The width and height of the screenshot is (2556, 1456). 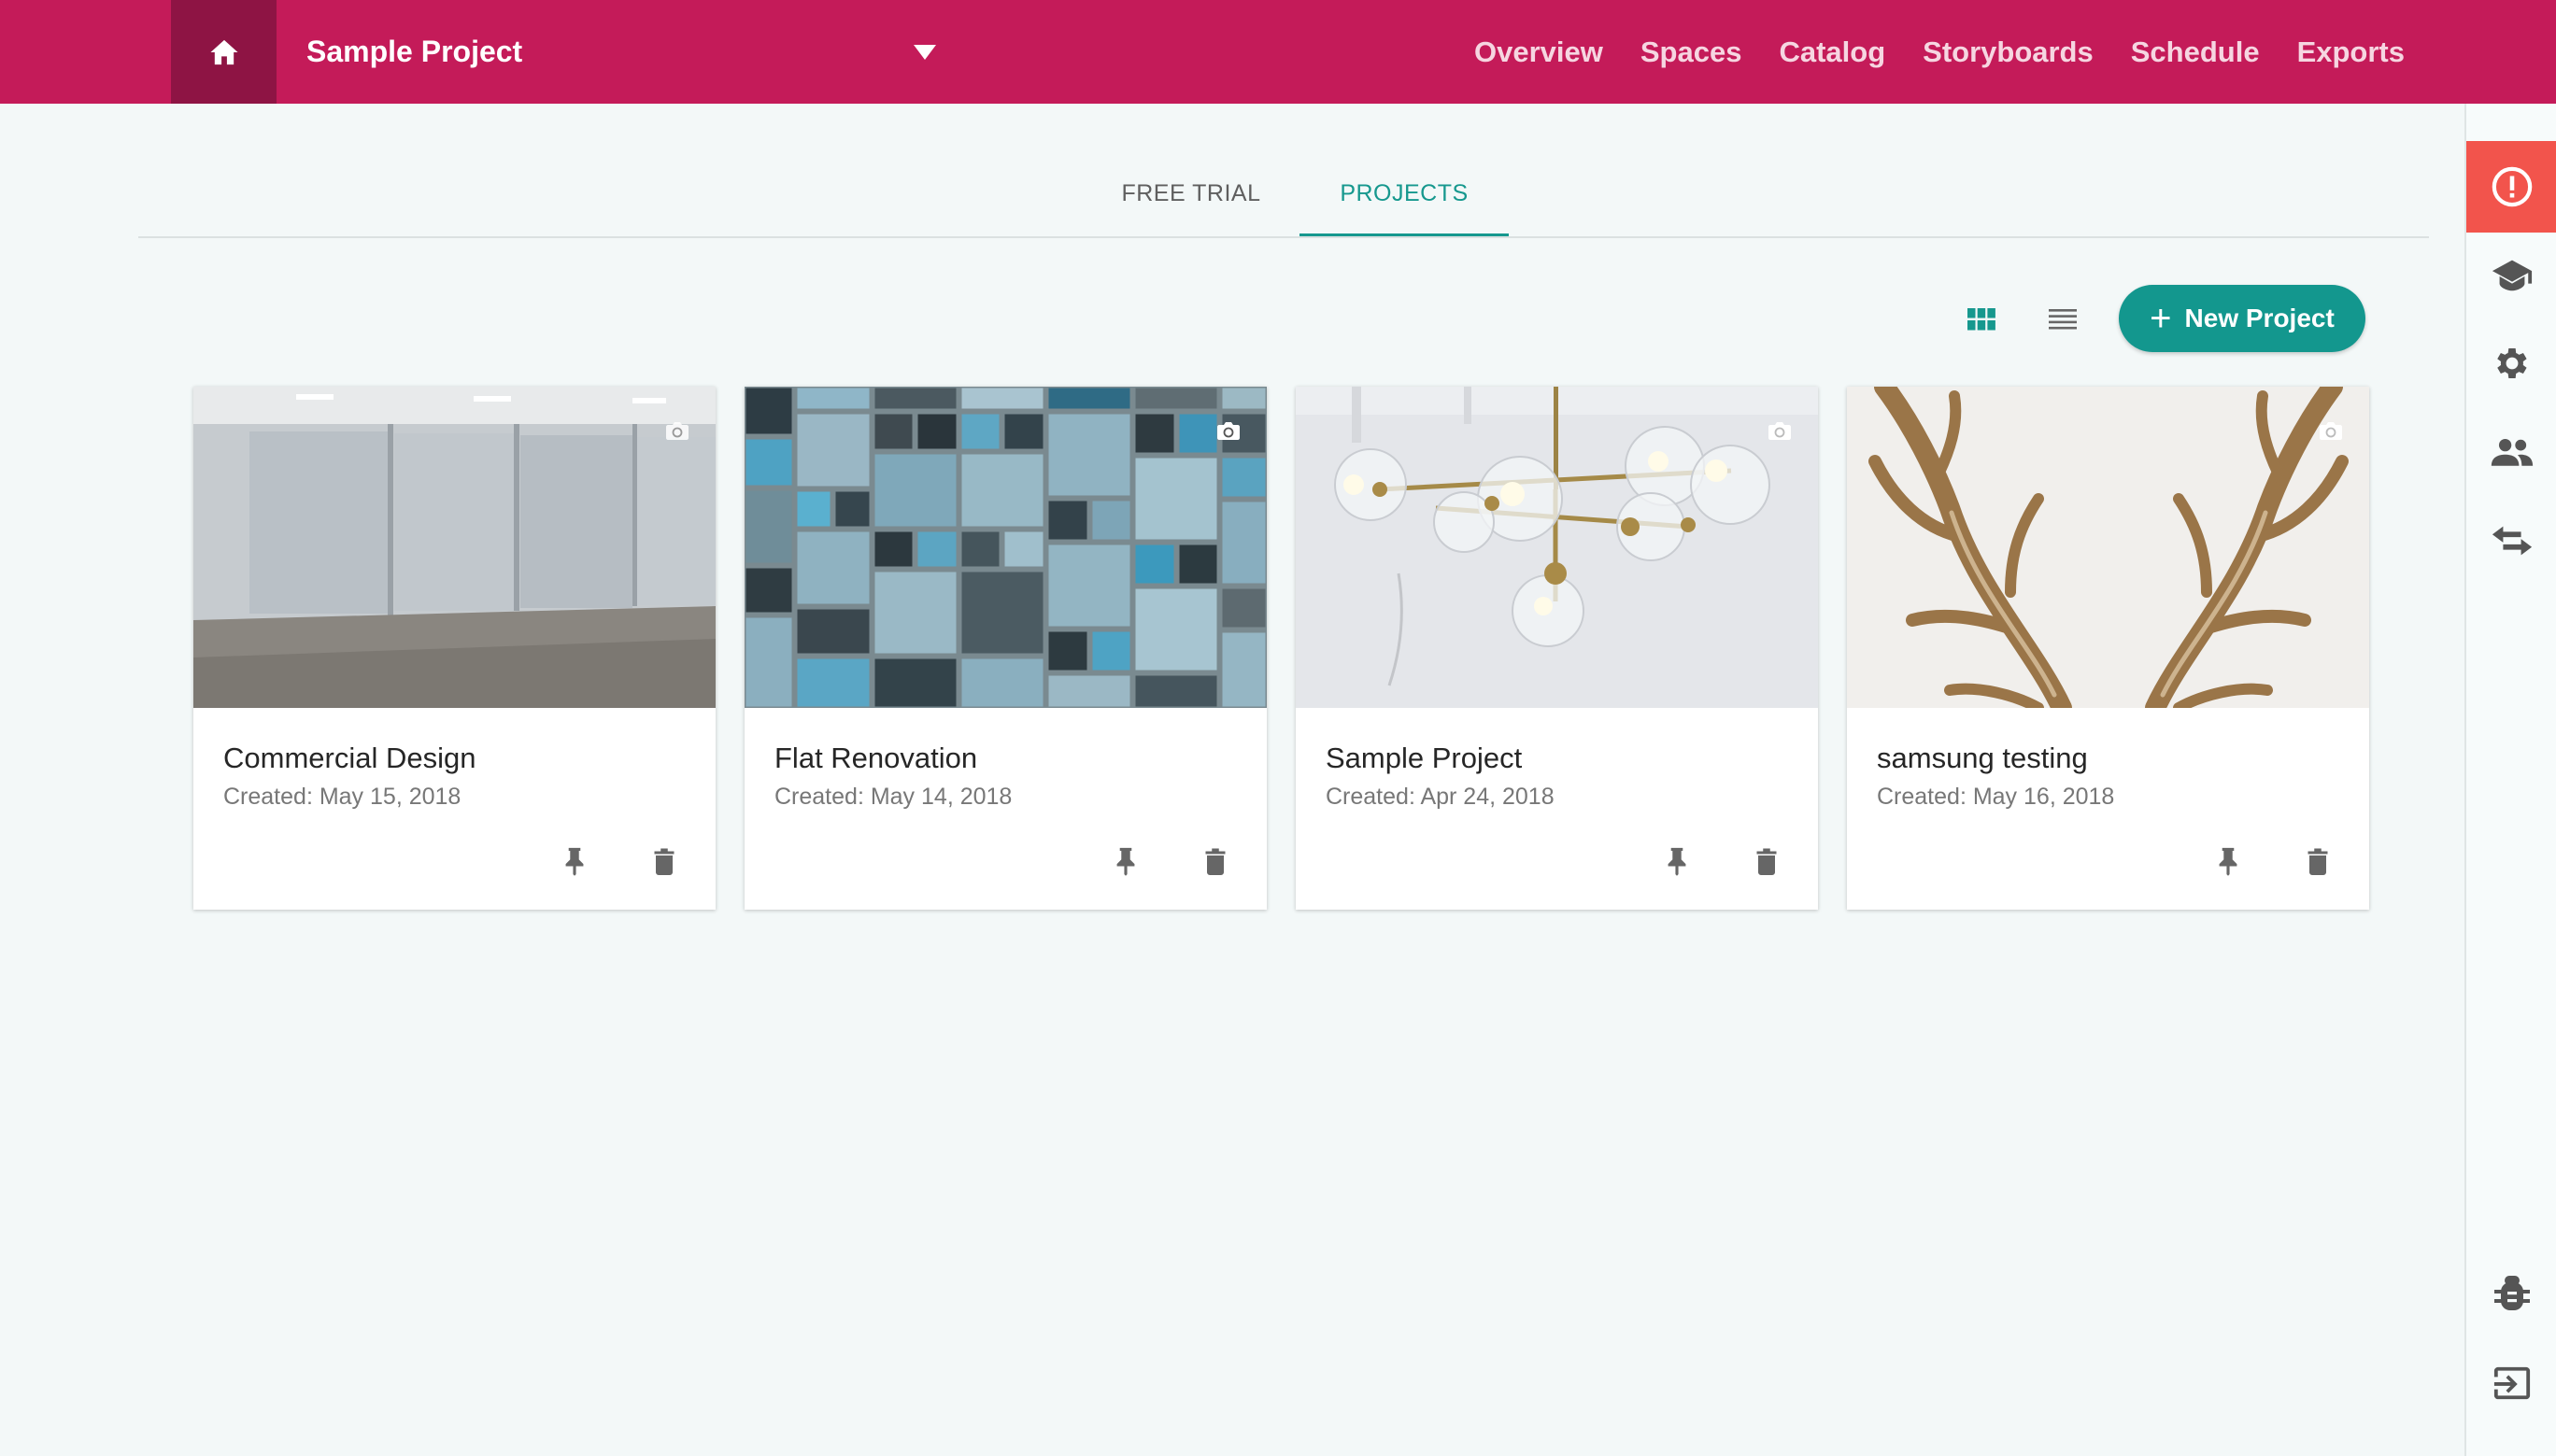 What do you see at coordinates (342, 797) in the screenshot?
I see `project-created-date: Created: May 15, 2018` at bounding box center [342, 797].